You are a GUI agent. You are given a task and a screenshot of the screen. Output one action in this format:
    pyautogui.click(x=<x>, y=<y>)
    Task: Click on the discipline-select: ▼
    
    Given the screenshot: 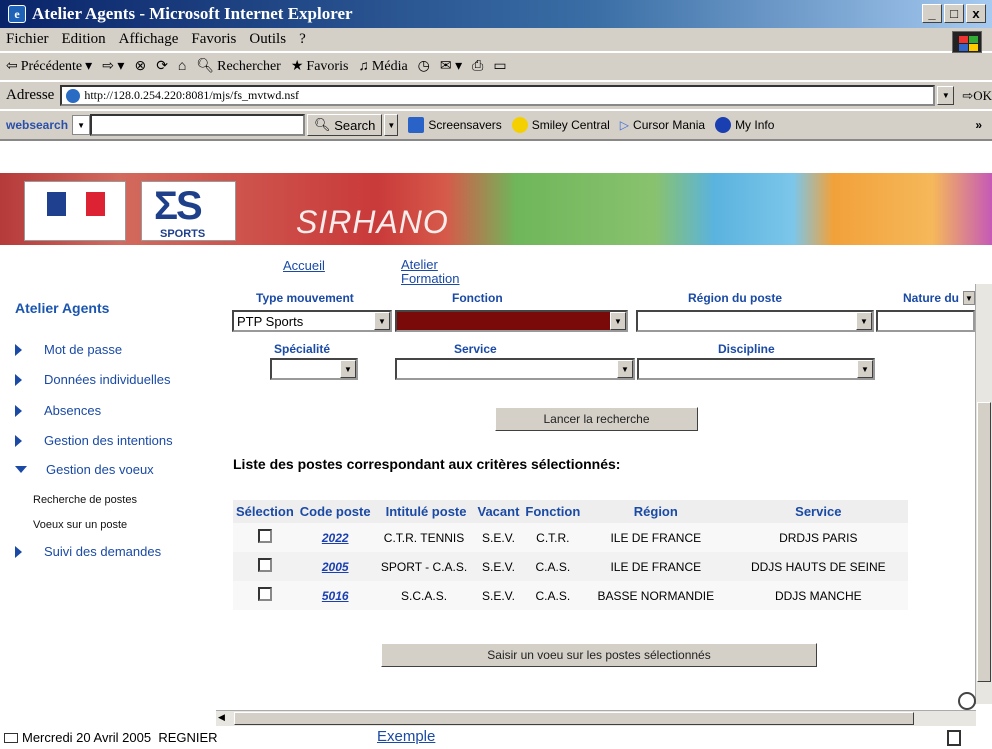 What is the action you would take?
    pyautogui.click(x=756, y=369)
    